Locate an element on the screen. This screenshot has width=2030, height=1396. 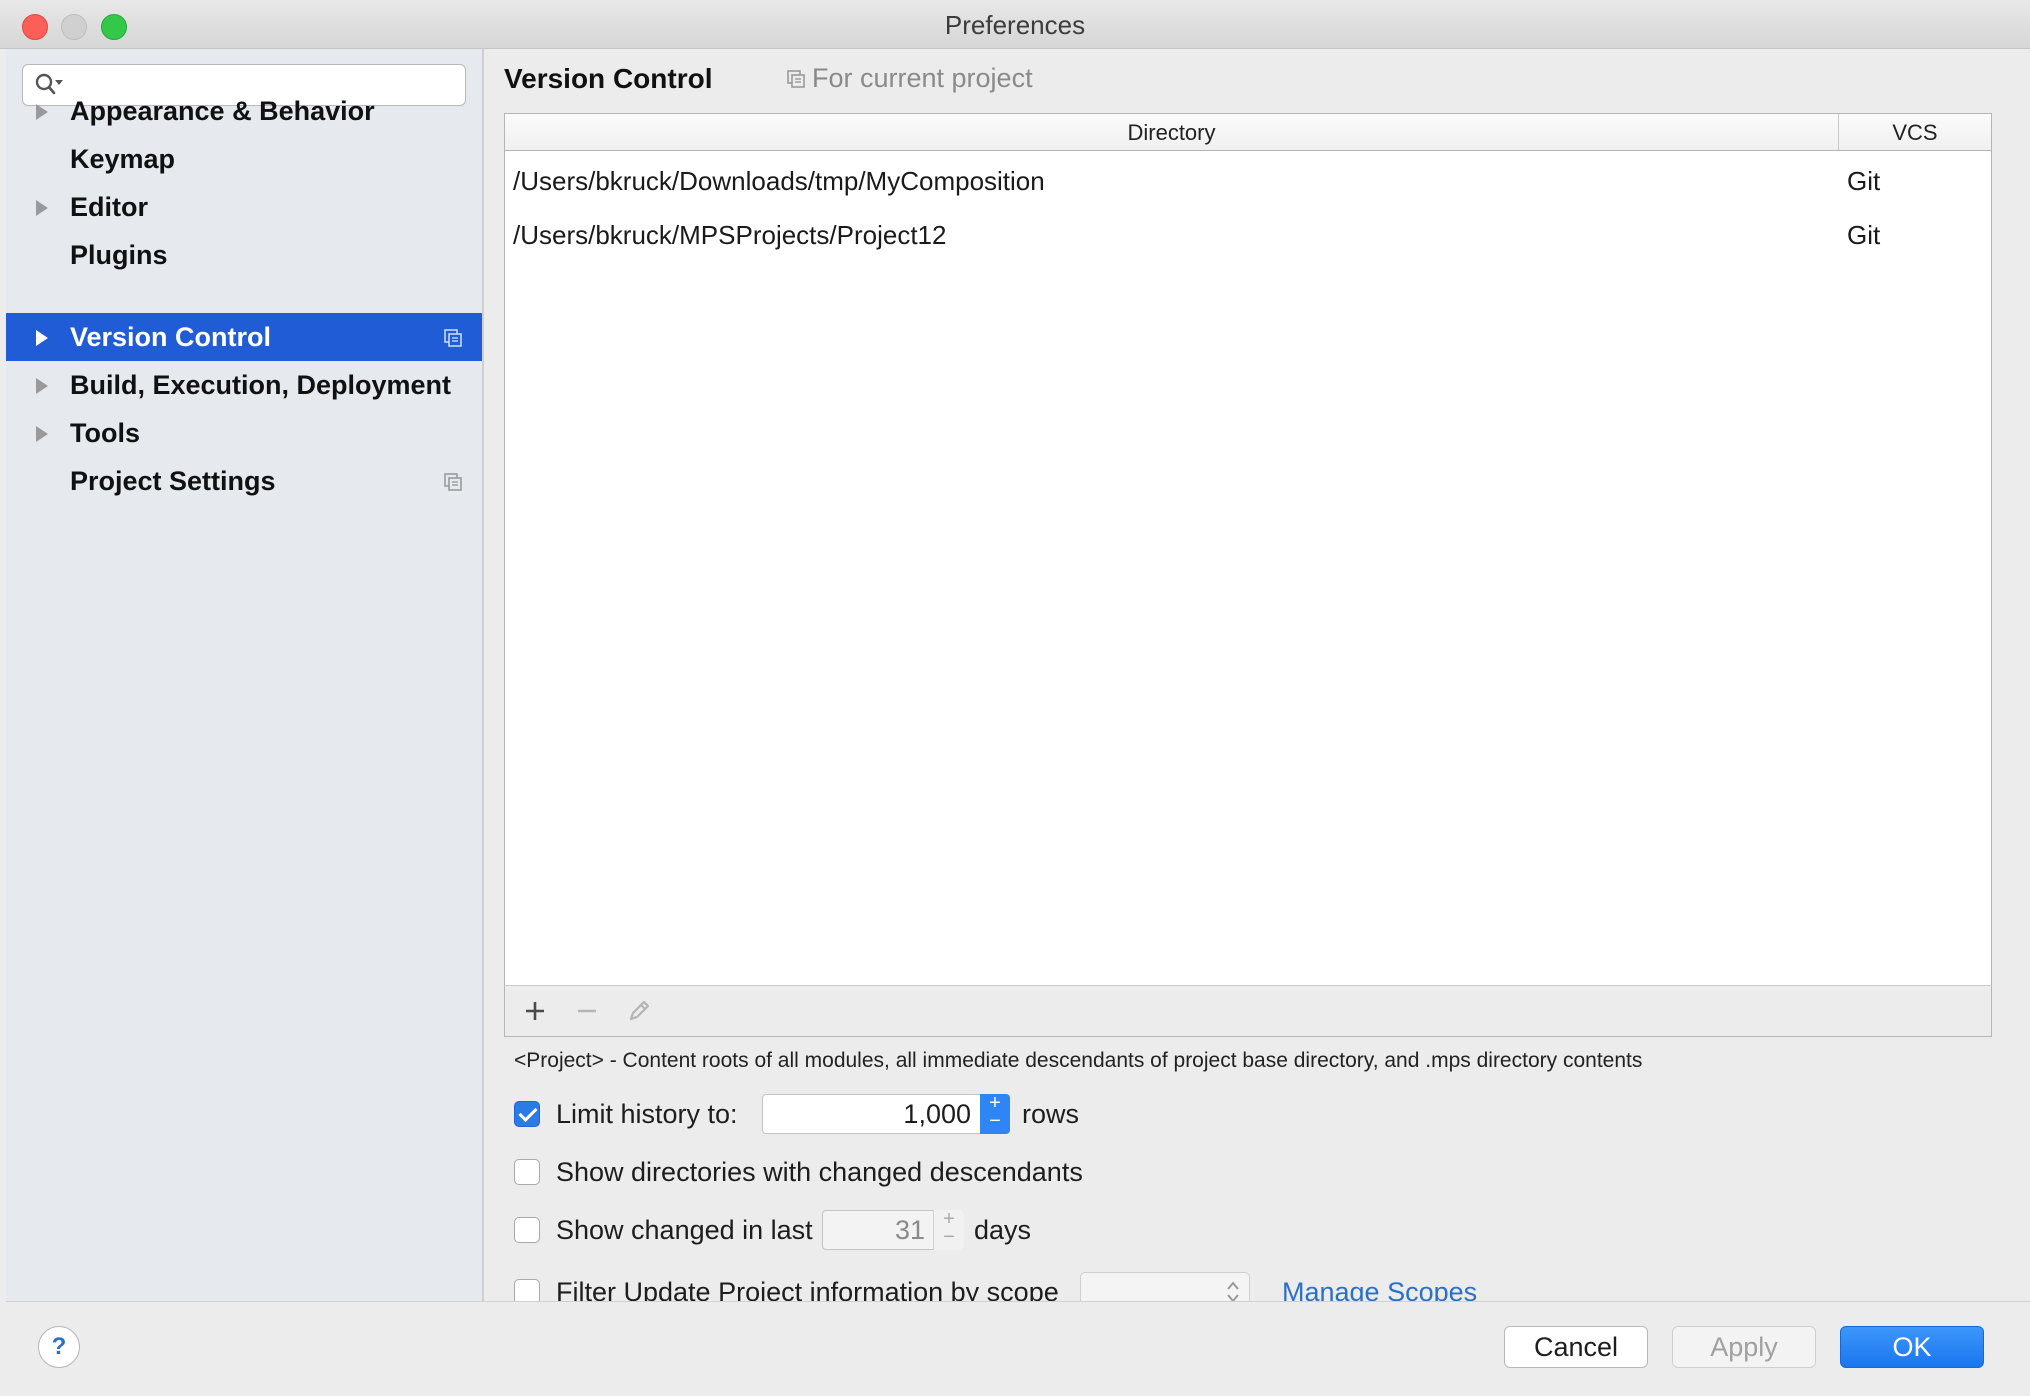
changed-days-spinner: +− is located at coordinates (893, 1229).